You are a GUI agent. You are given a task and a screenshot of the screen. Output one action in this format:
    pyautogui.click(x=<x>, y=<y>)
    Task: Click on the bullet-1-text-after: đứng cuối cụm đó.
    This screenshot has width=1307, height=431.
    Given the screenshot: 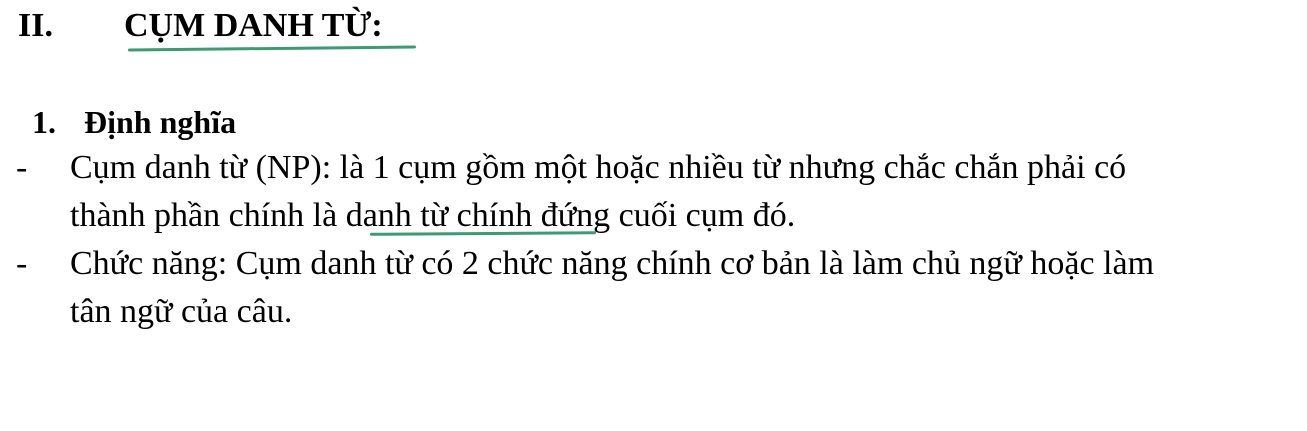 What is the action you would take?
    pyautogui.click(x=664, y=215)
    